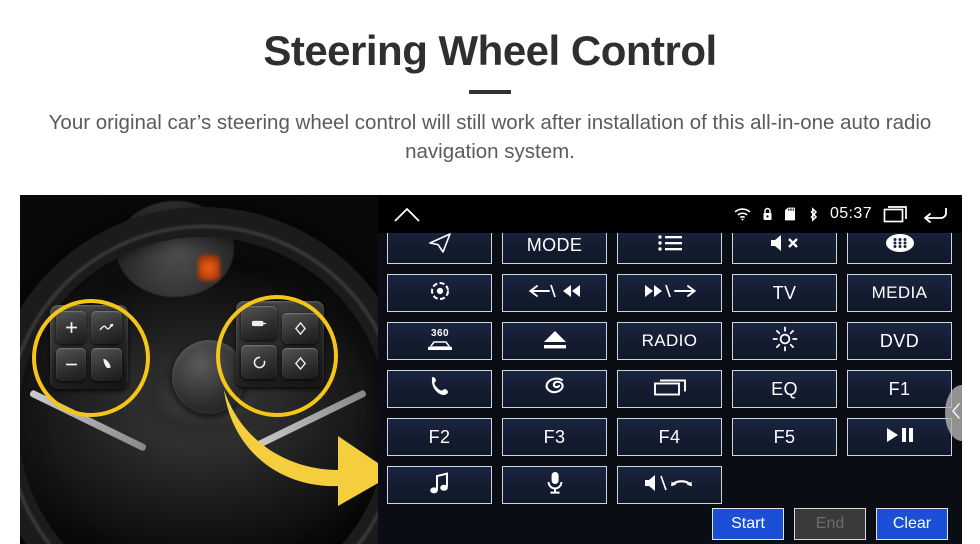 The width and height of the screenshot is (980, 544). What do you see at coordinates (554, 437) in the screenshot?
I see `button-f3: F3` at bounding box center [554, 437].